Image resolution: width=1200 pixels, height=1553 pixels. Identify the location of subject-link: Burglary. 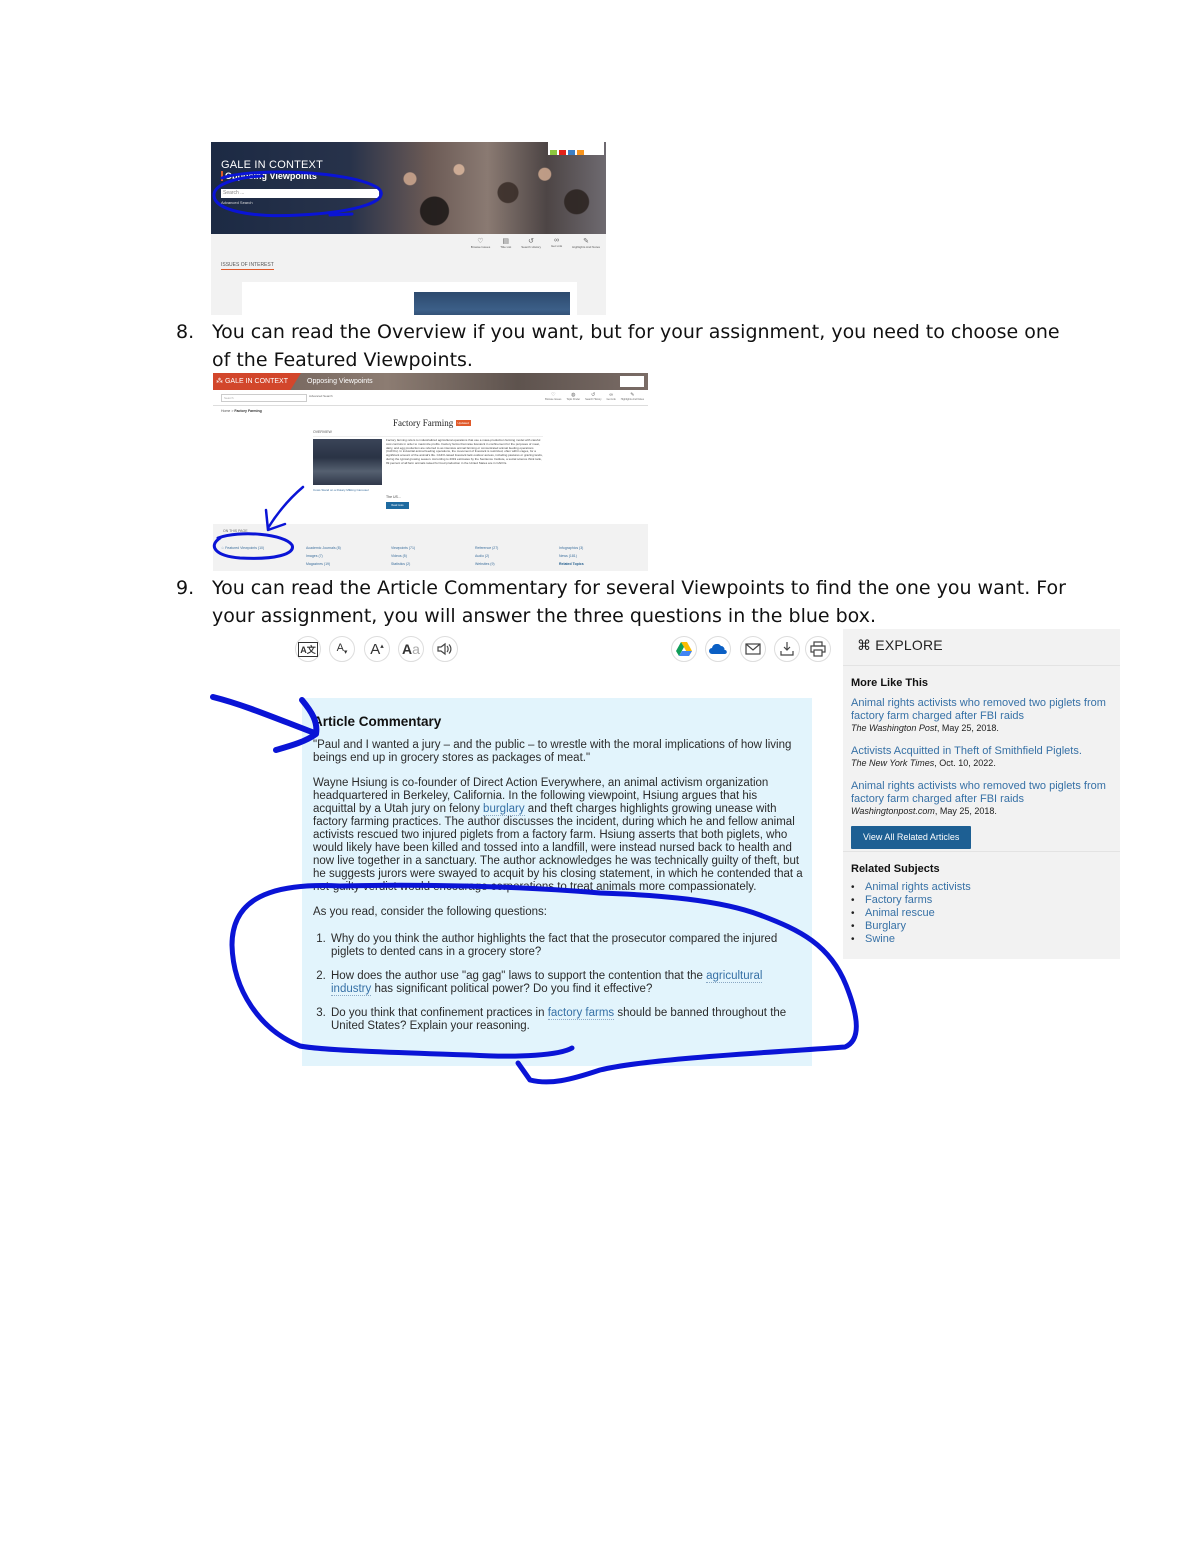
(885, 926).